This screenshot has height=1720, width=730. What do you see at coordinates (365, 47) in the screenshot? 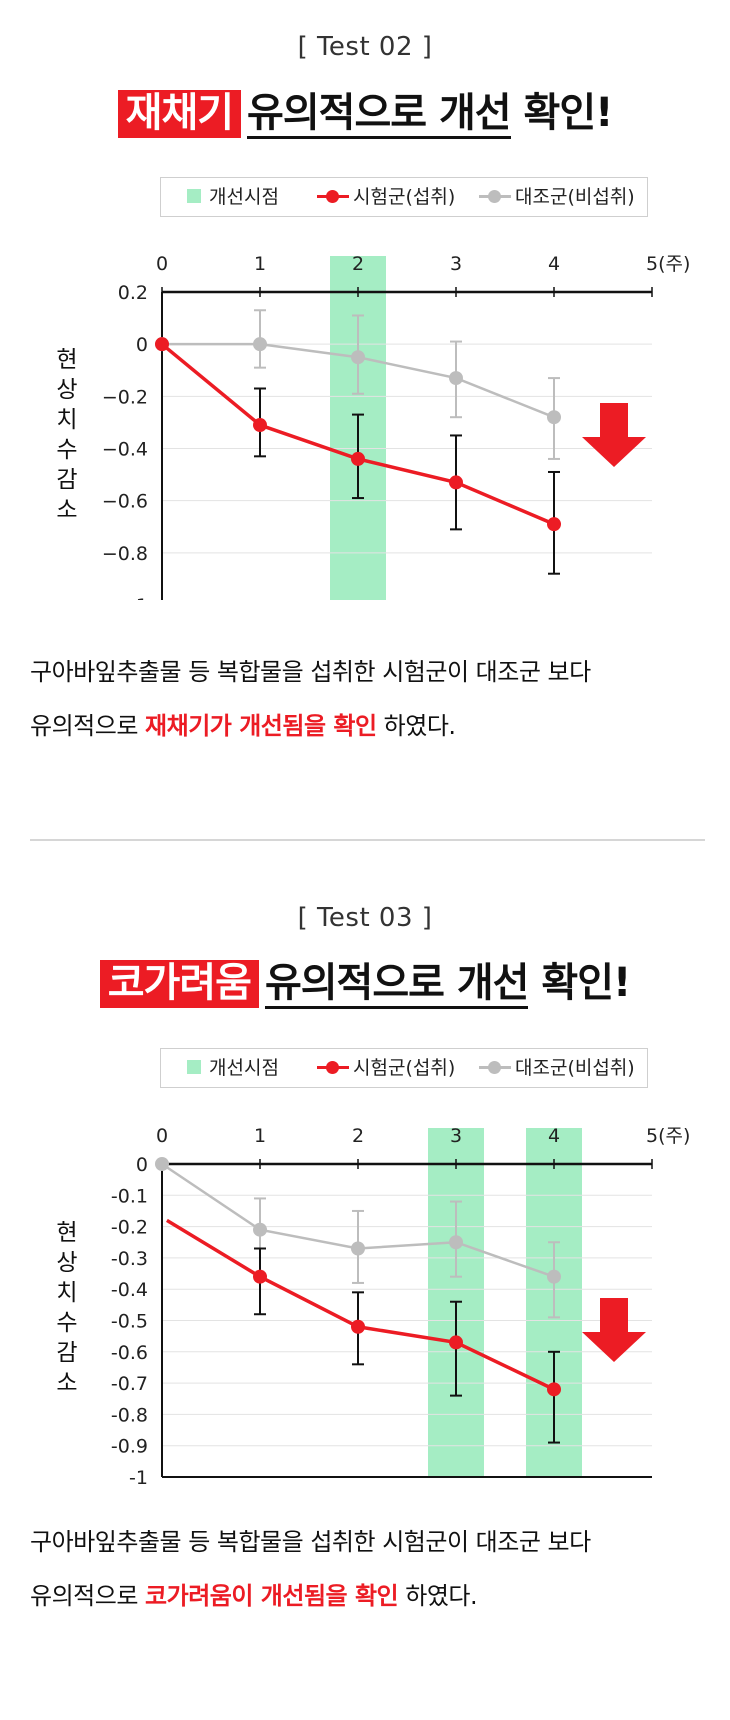
I see `test-label: [ Test 02 ]` at bounding box center [365, 47].